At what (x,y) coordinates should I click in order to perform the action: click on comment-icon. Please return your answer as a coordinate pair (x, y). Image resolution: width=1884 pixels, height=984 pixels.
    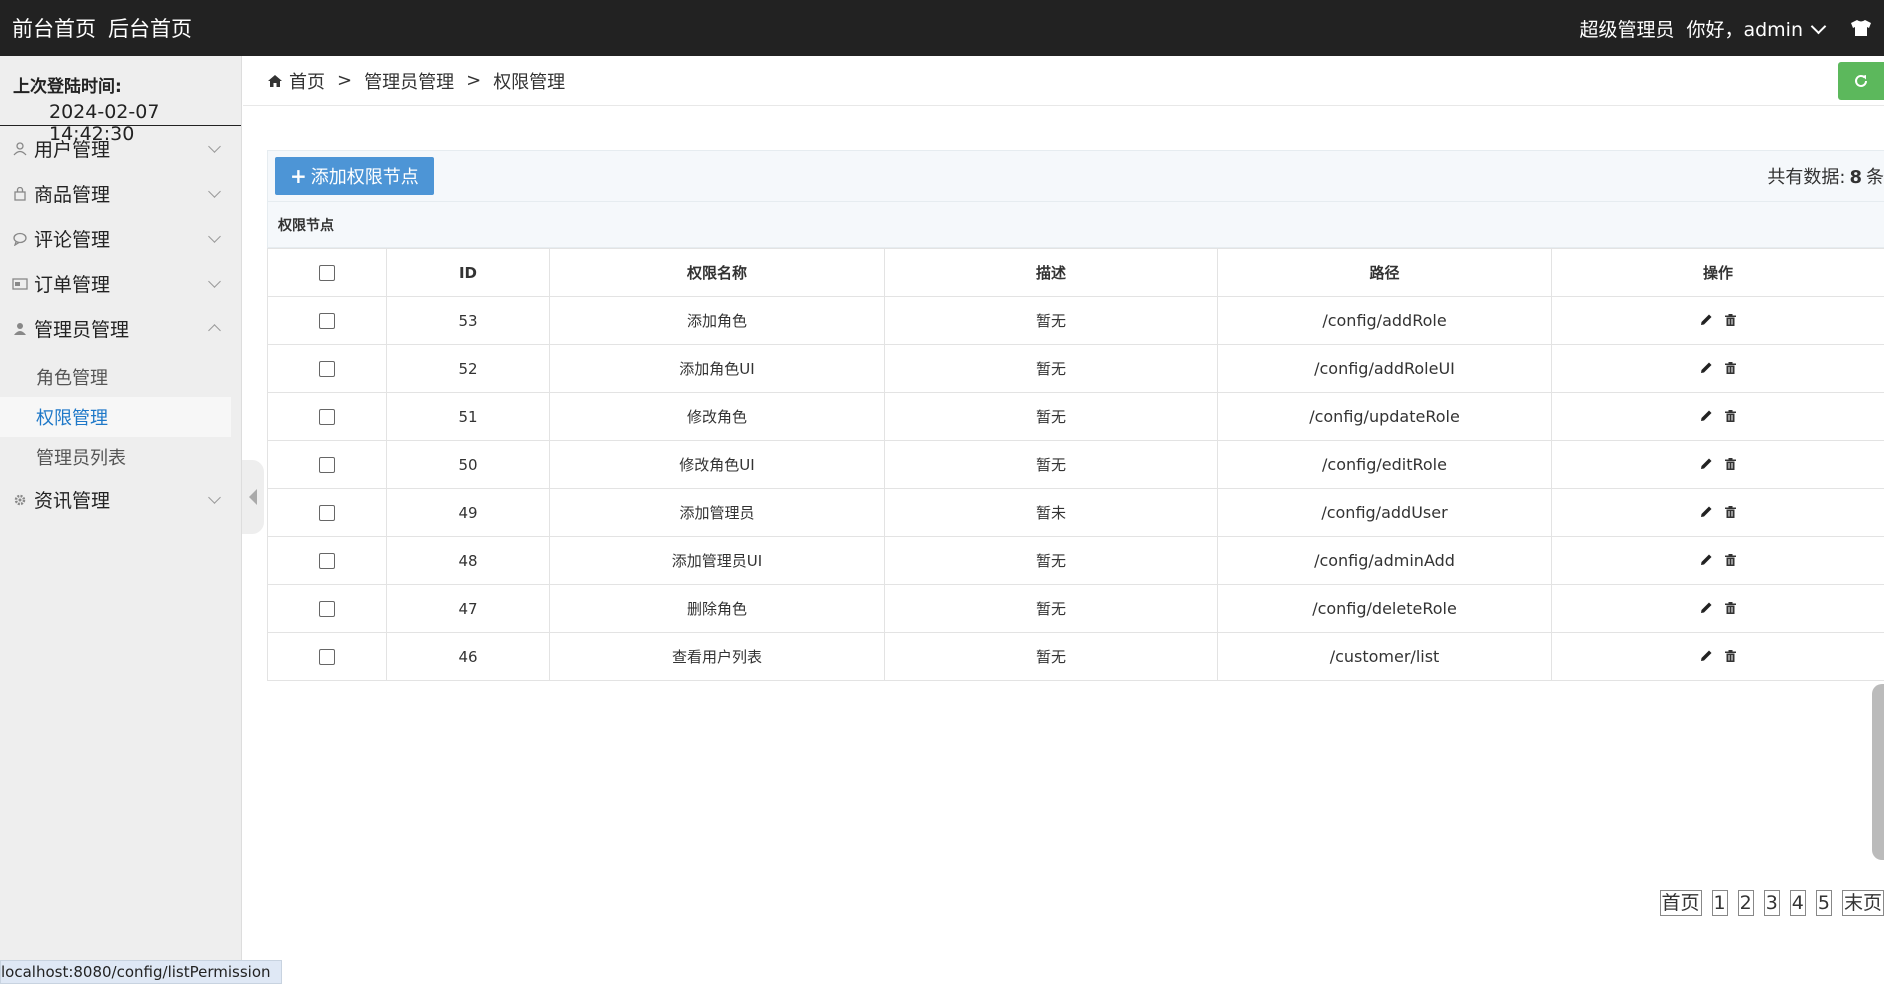
    Looking at the image, I should click on (20, 239).